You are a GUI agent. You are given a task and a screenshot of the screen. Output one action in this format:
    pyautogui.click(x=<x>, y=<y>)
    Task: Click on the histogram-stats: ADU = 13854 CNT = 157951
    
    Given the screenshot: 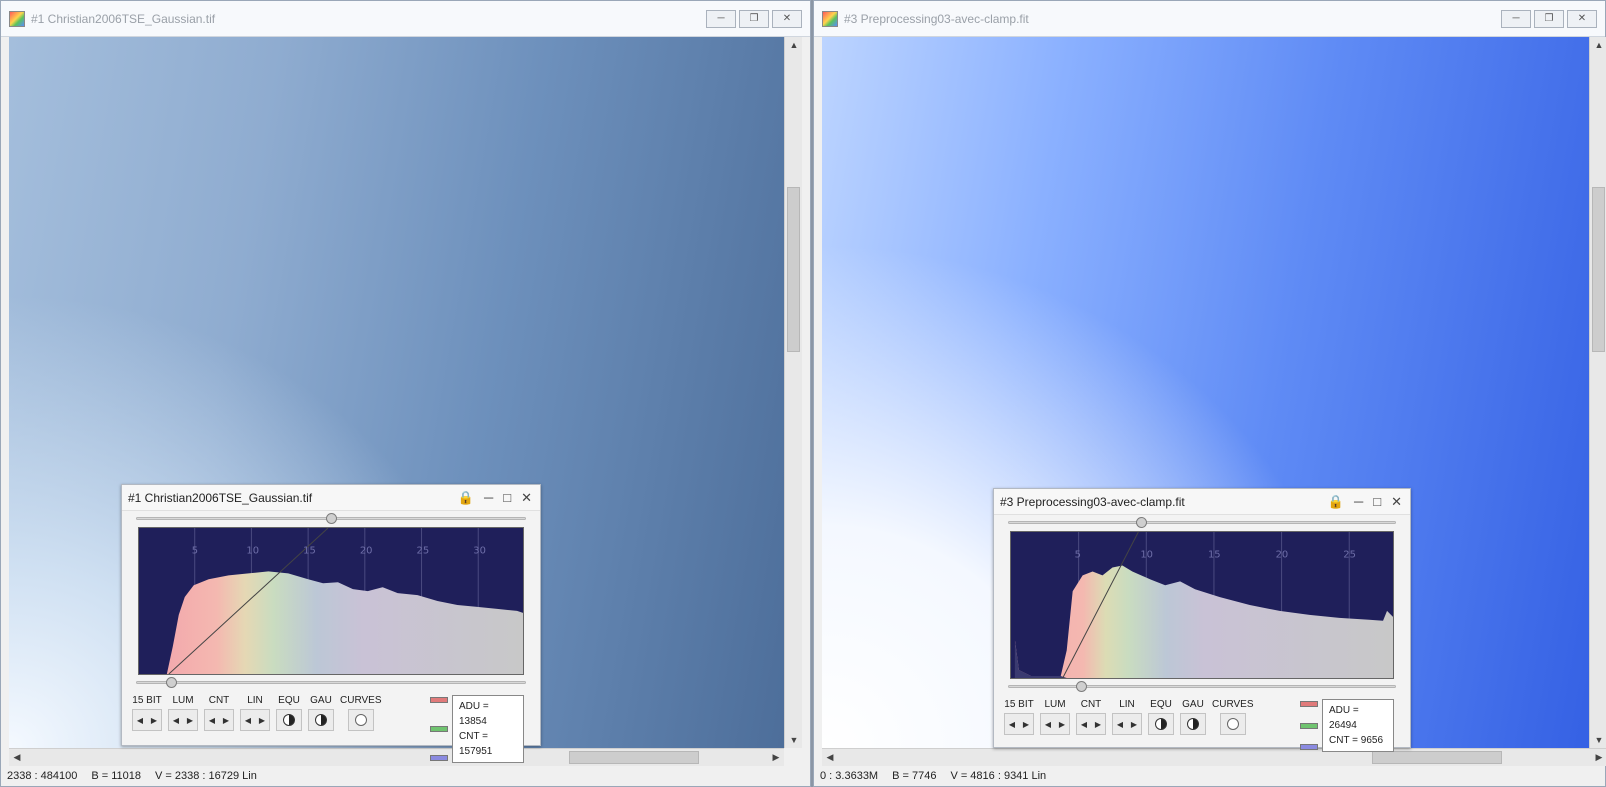 What is the action you would take?
    pyautogui.click(x=477, y=729)
    